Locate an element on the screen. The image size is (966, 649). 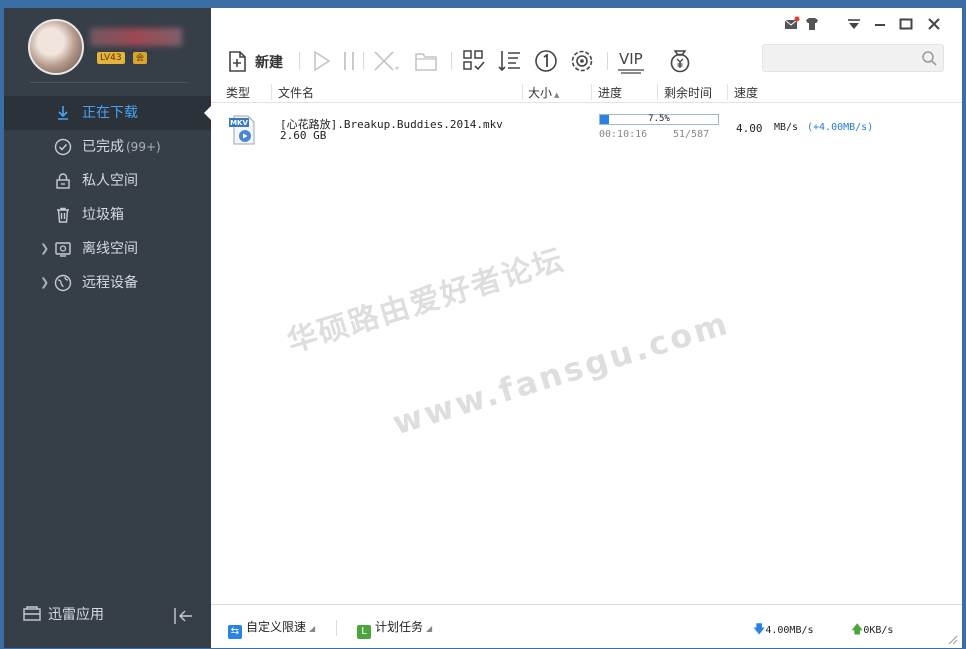
column-progress: 进度 is located at coordinates (610, 93).